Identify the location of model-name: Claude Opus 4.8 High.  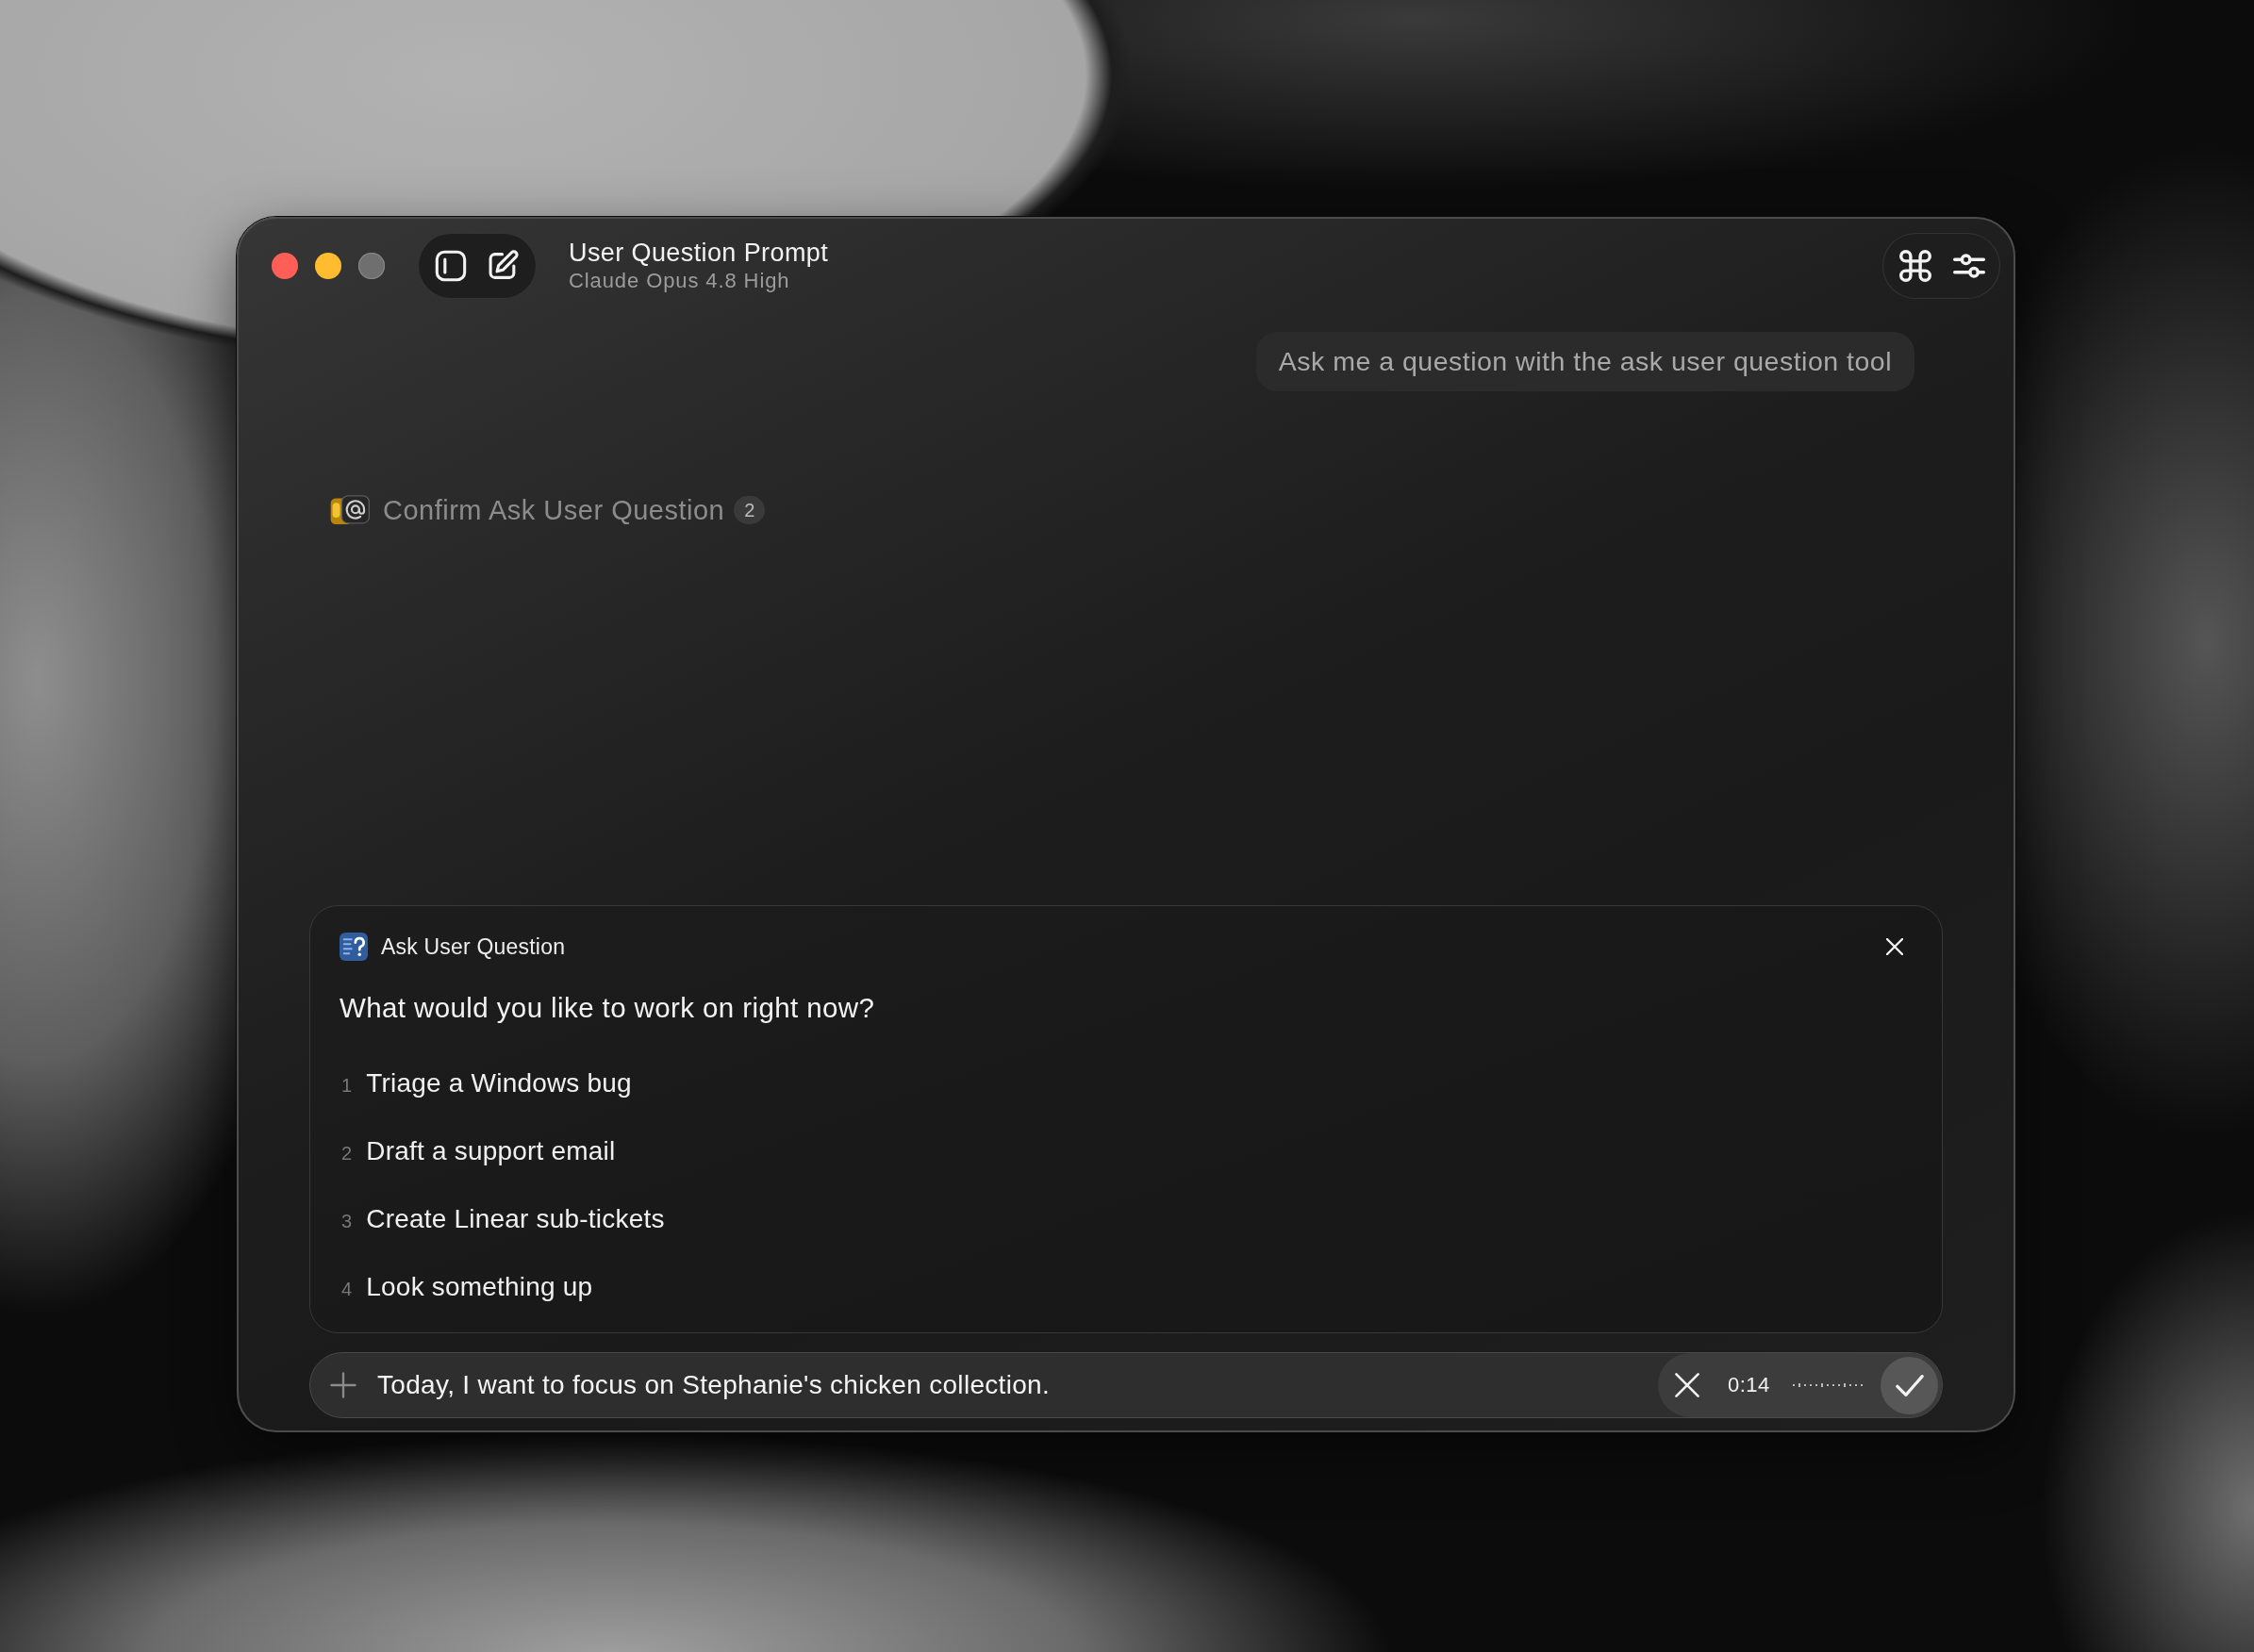
(679, 281).